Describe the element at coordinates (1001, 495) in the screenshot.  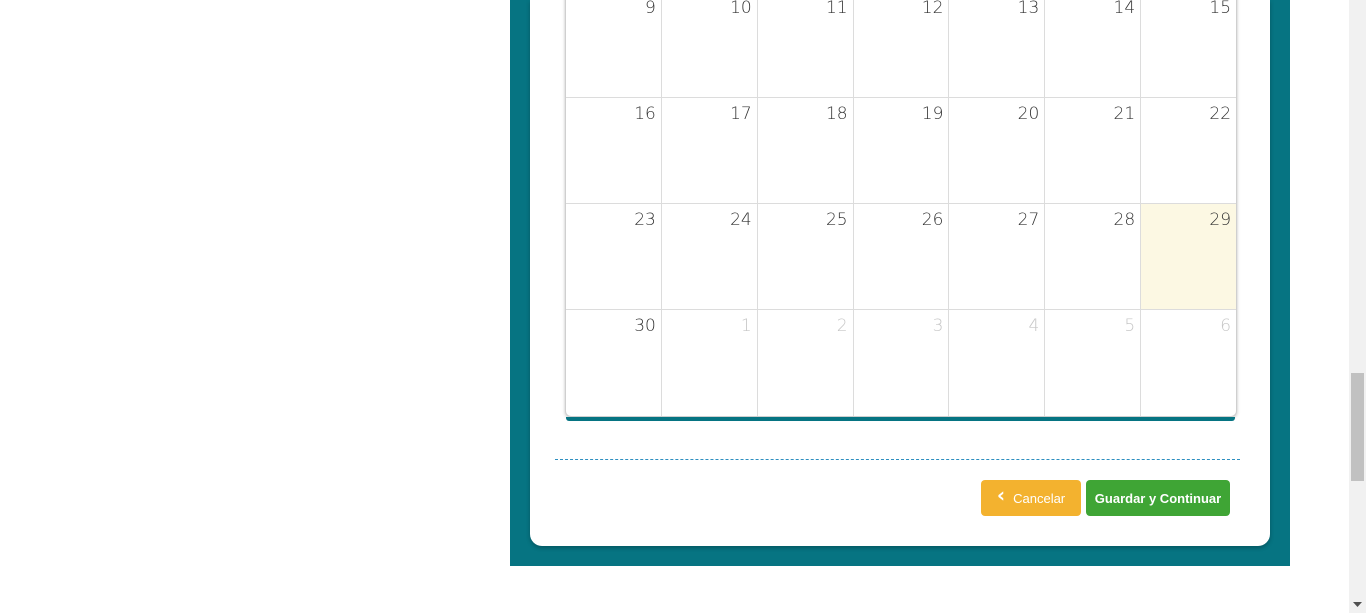
I see `chevron-left-icon: ‹` at that location.